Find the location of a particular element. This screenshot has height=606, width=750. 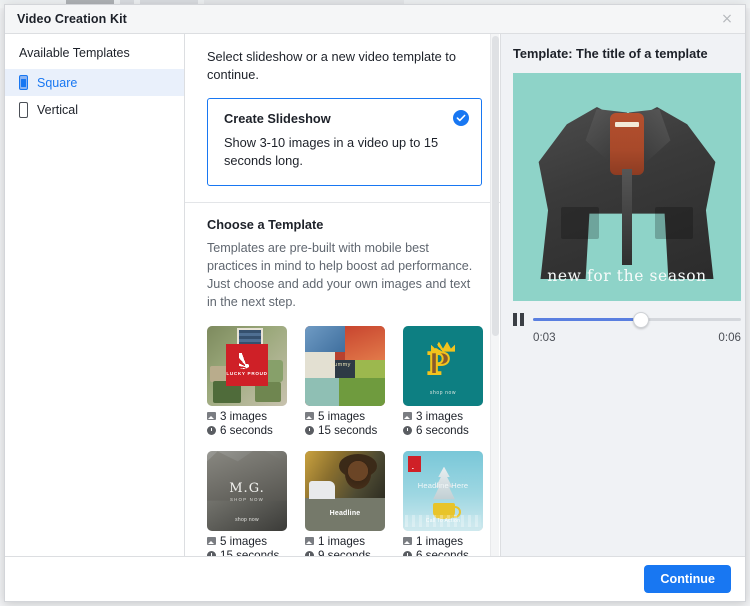

template-art-holiday: Headline Here Call To Action is located at coordinates (443, 490).